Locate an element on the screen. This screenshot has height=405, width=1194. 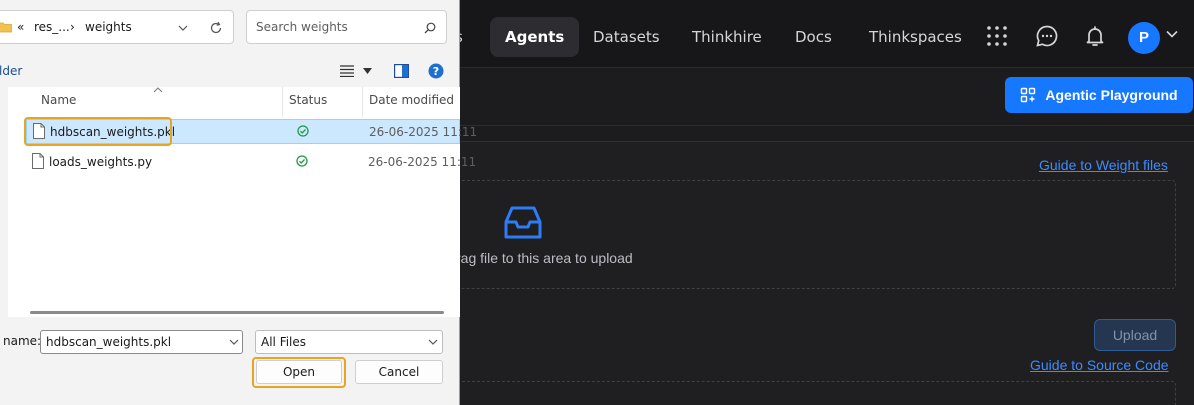
search-input: Search weights is located at coordinates (346, 27).